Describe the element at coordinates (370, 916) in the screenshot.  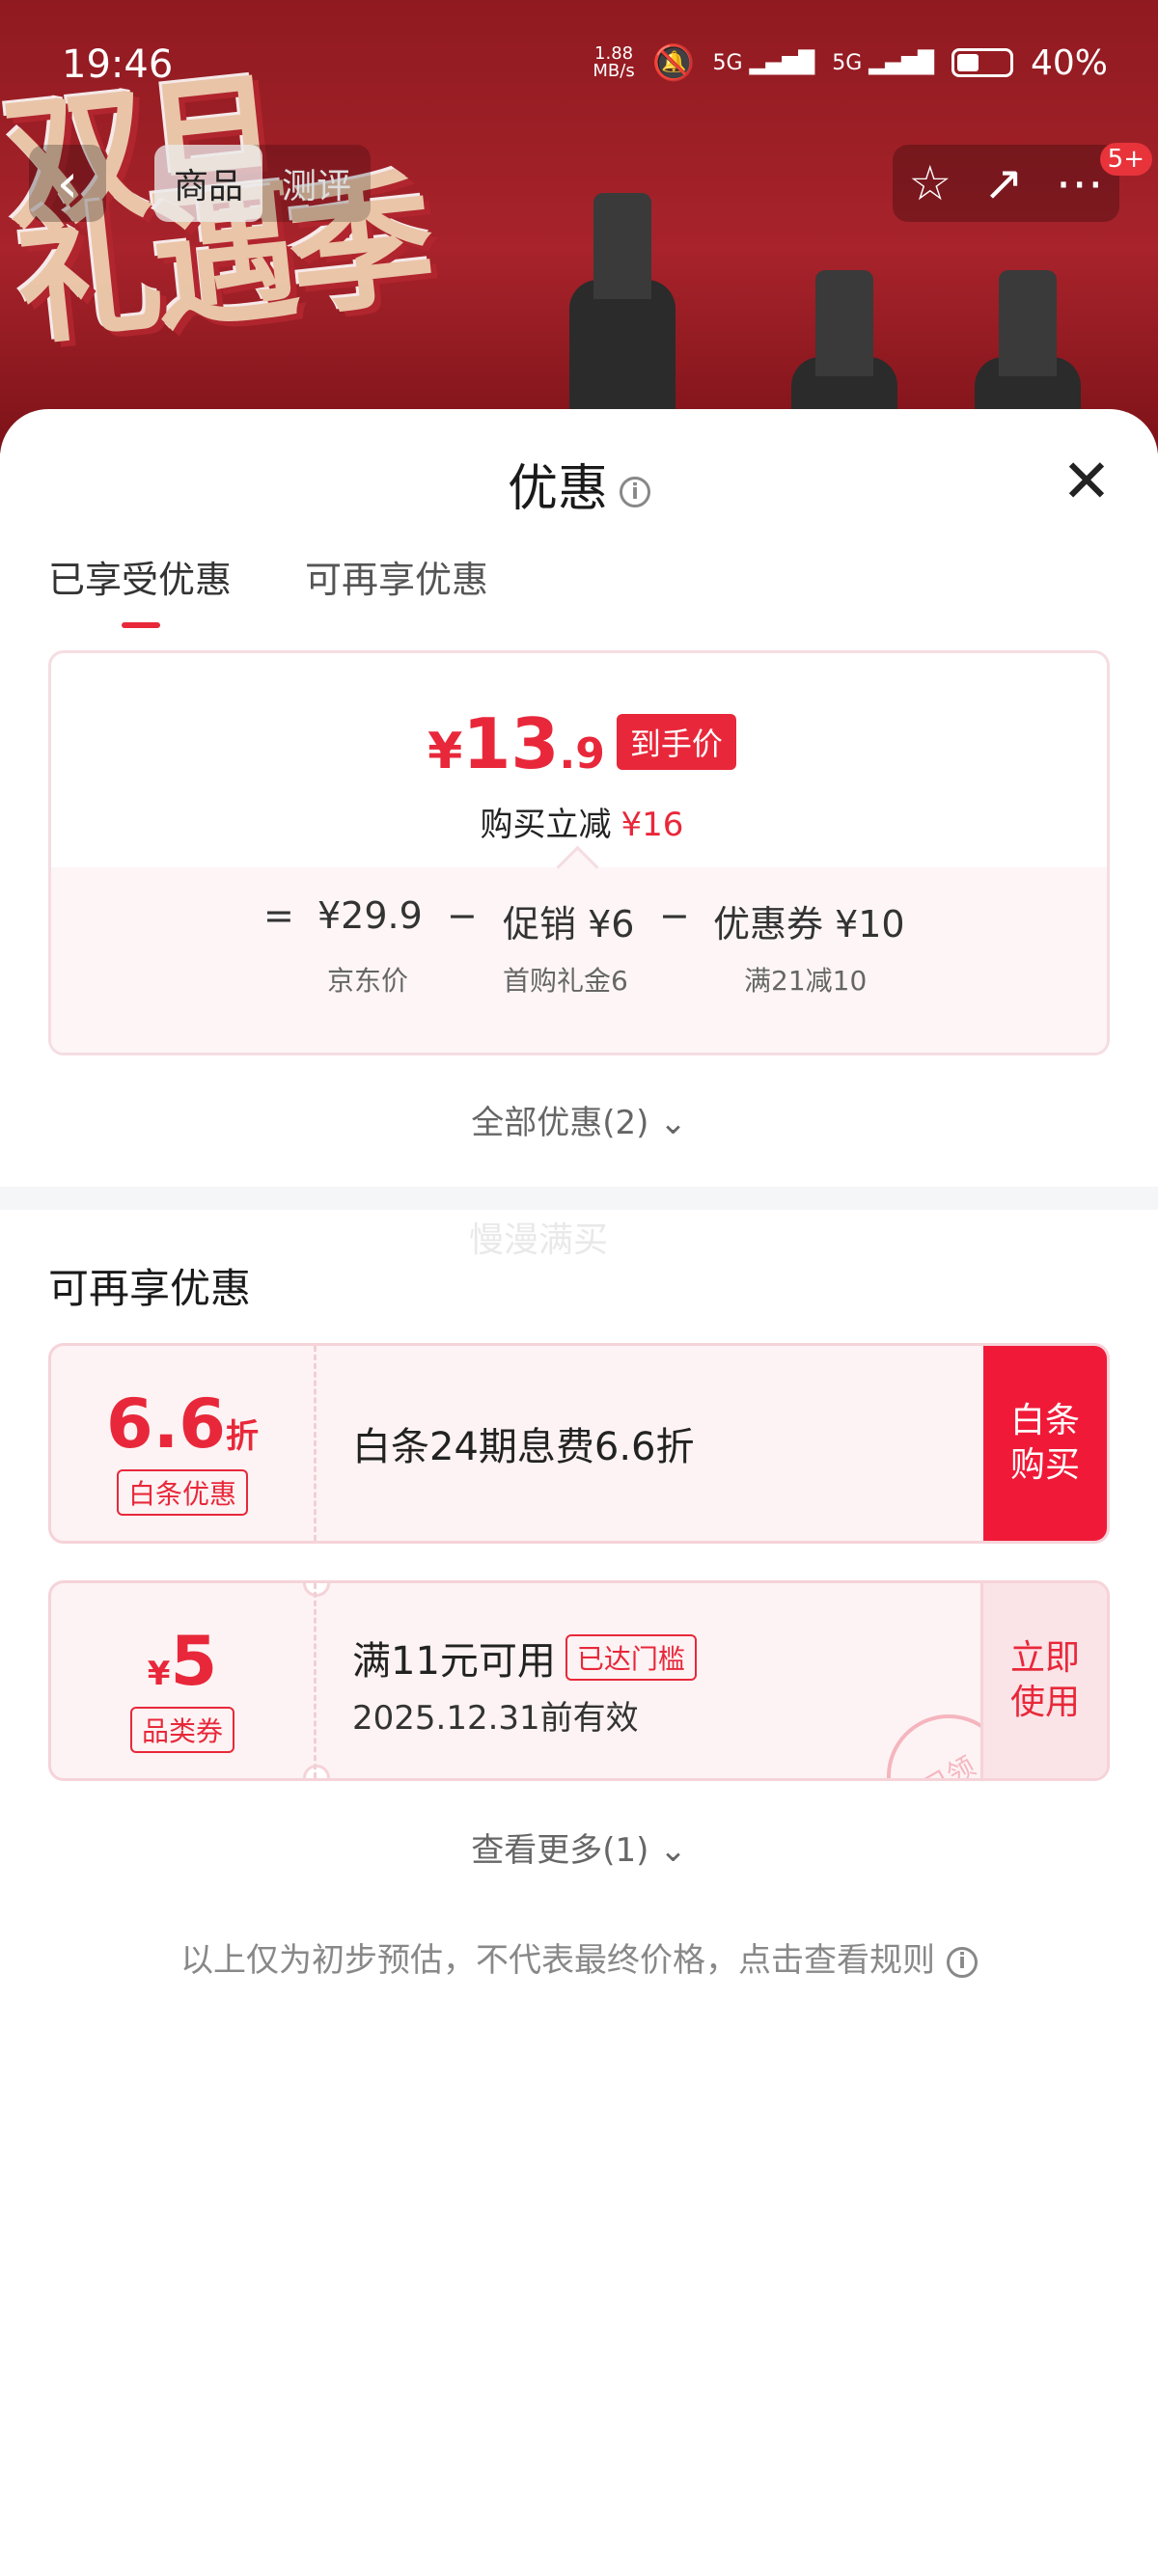
I see `base-price: ¥29.9` at that location.